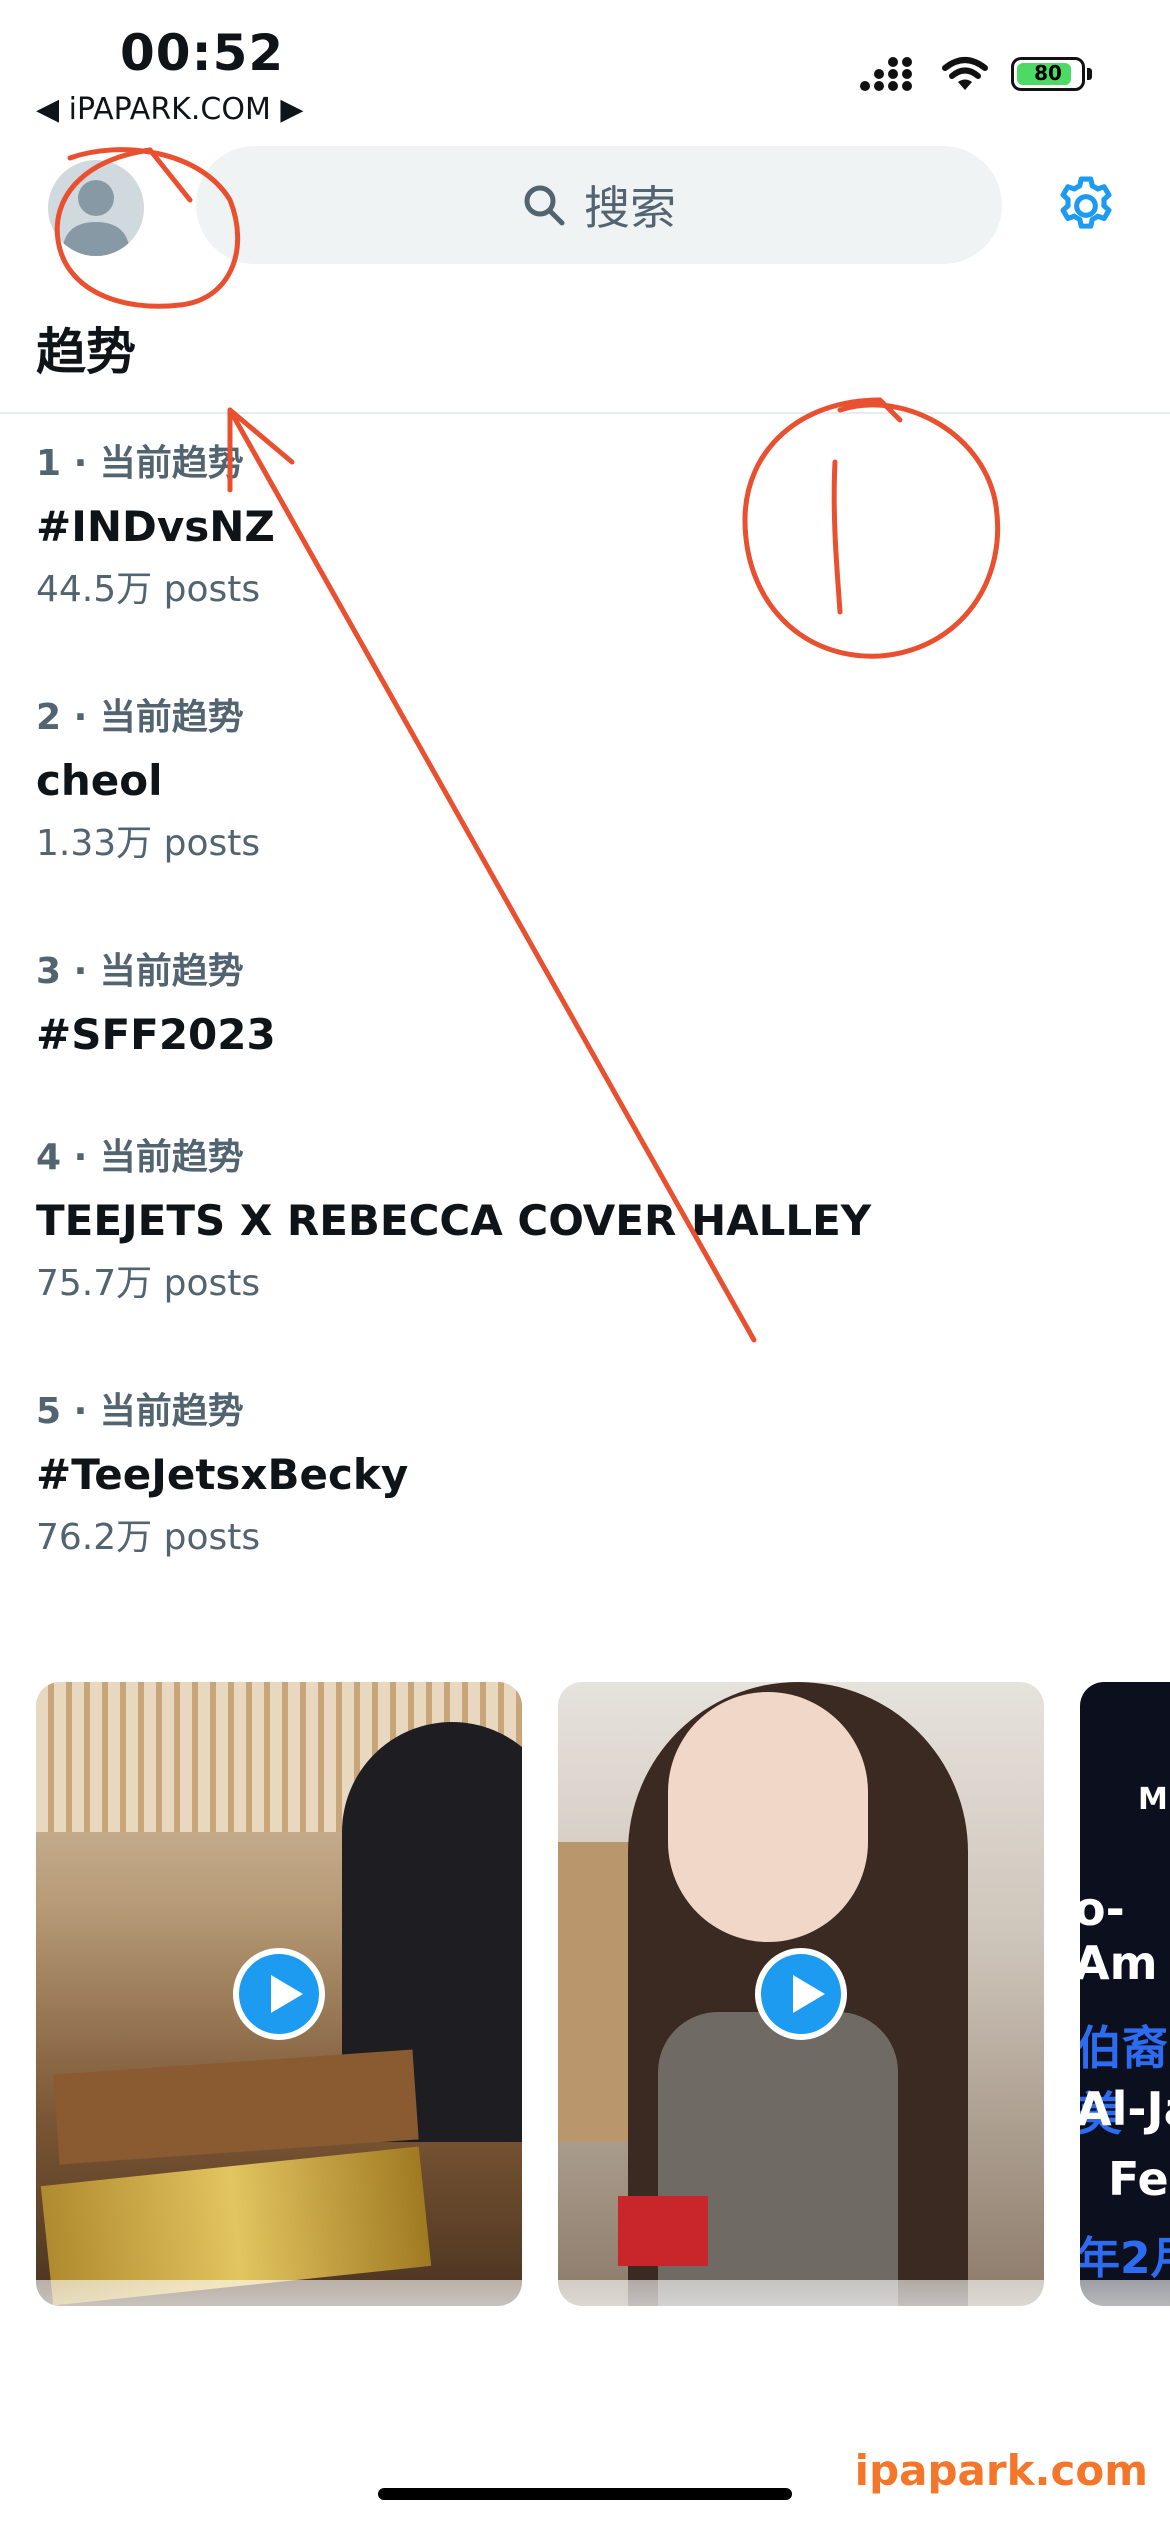 This screenshot has height=2532, width=1170. Describe the element at coordinates (585, 2494) in the screenshot. I see `home-indicator` at that location.